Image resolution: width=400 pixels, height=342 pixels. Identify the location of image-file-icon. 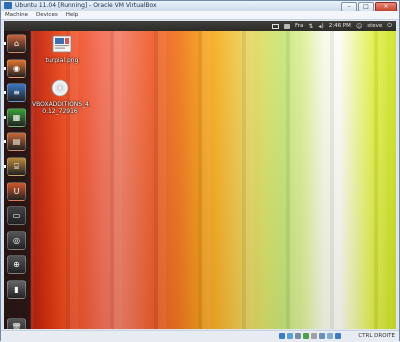
(62, 44).